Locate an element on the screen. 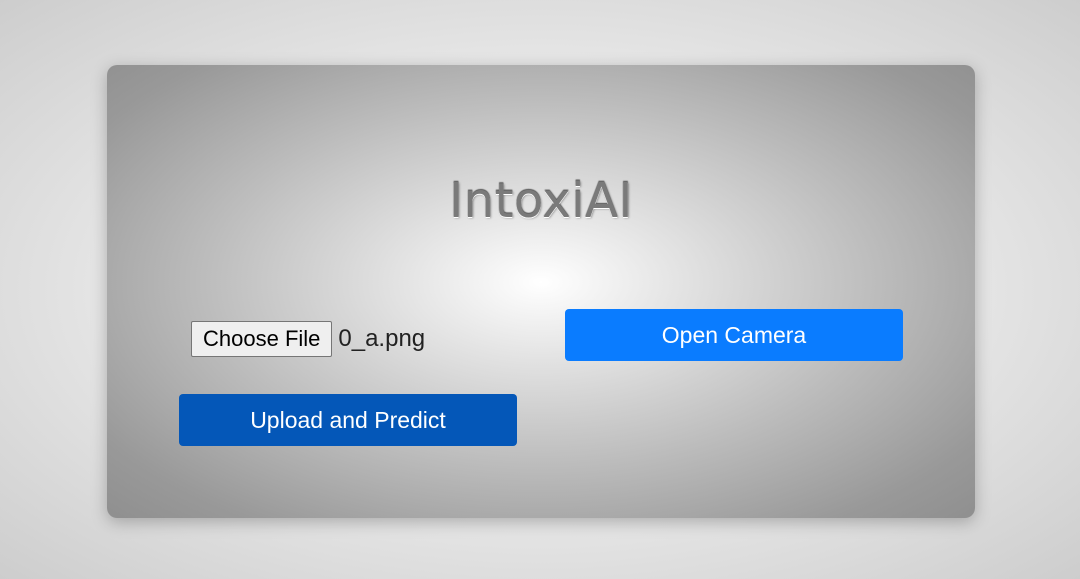 This screenshot has height=579, width=1080. open-camera-button: Open Camera is located at coordinates (734, 335).